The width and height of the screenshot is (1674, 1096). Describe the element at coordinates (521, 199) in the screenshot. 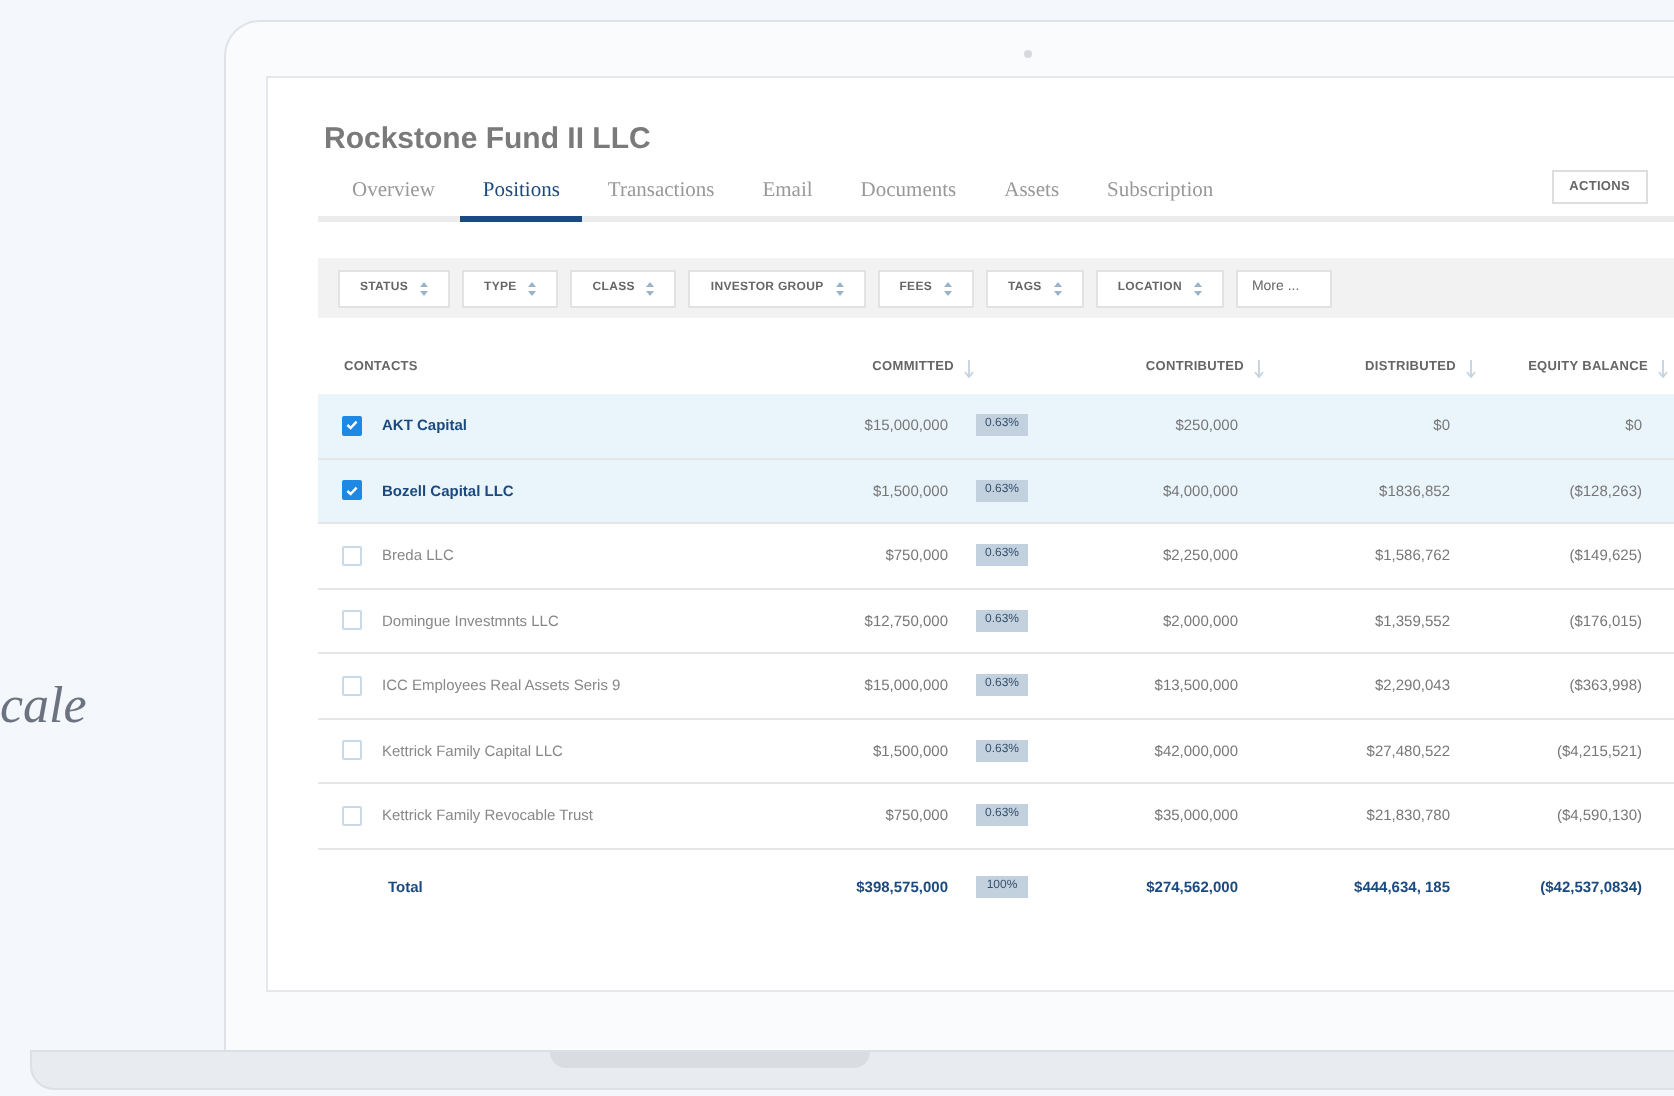

I see `tab: Positions` at that location.